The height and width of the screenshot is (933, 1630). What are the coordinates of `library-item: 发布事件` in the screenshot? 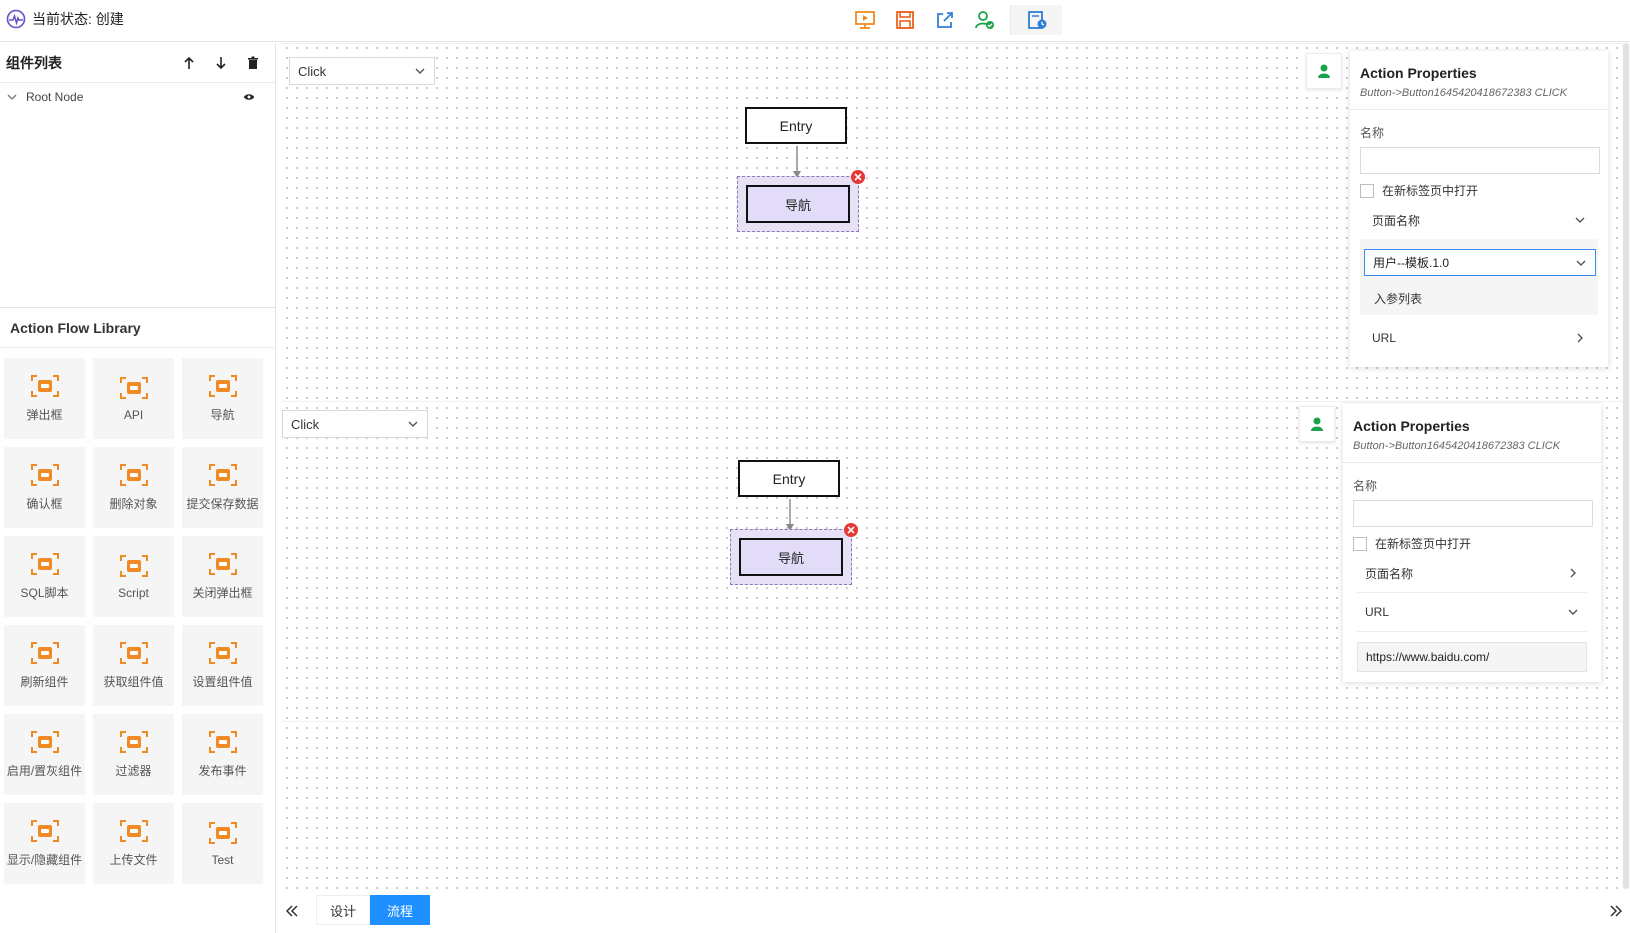 It's located at (222, 754).